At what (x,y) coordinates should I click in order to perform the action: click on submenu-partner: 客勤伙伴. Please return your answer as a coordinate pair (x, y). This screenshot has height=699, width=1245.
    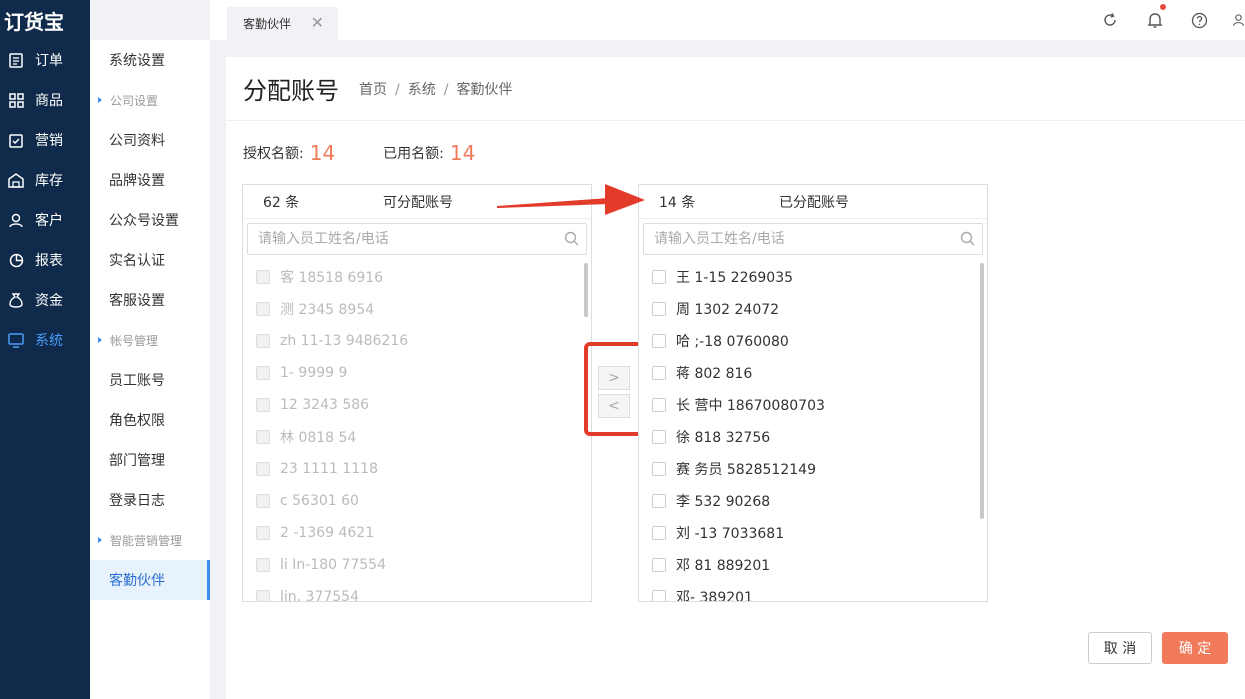
    Looking at the image, I should click on (150, 580).